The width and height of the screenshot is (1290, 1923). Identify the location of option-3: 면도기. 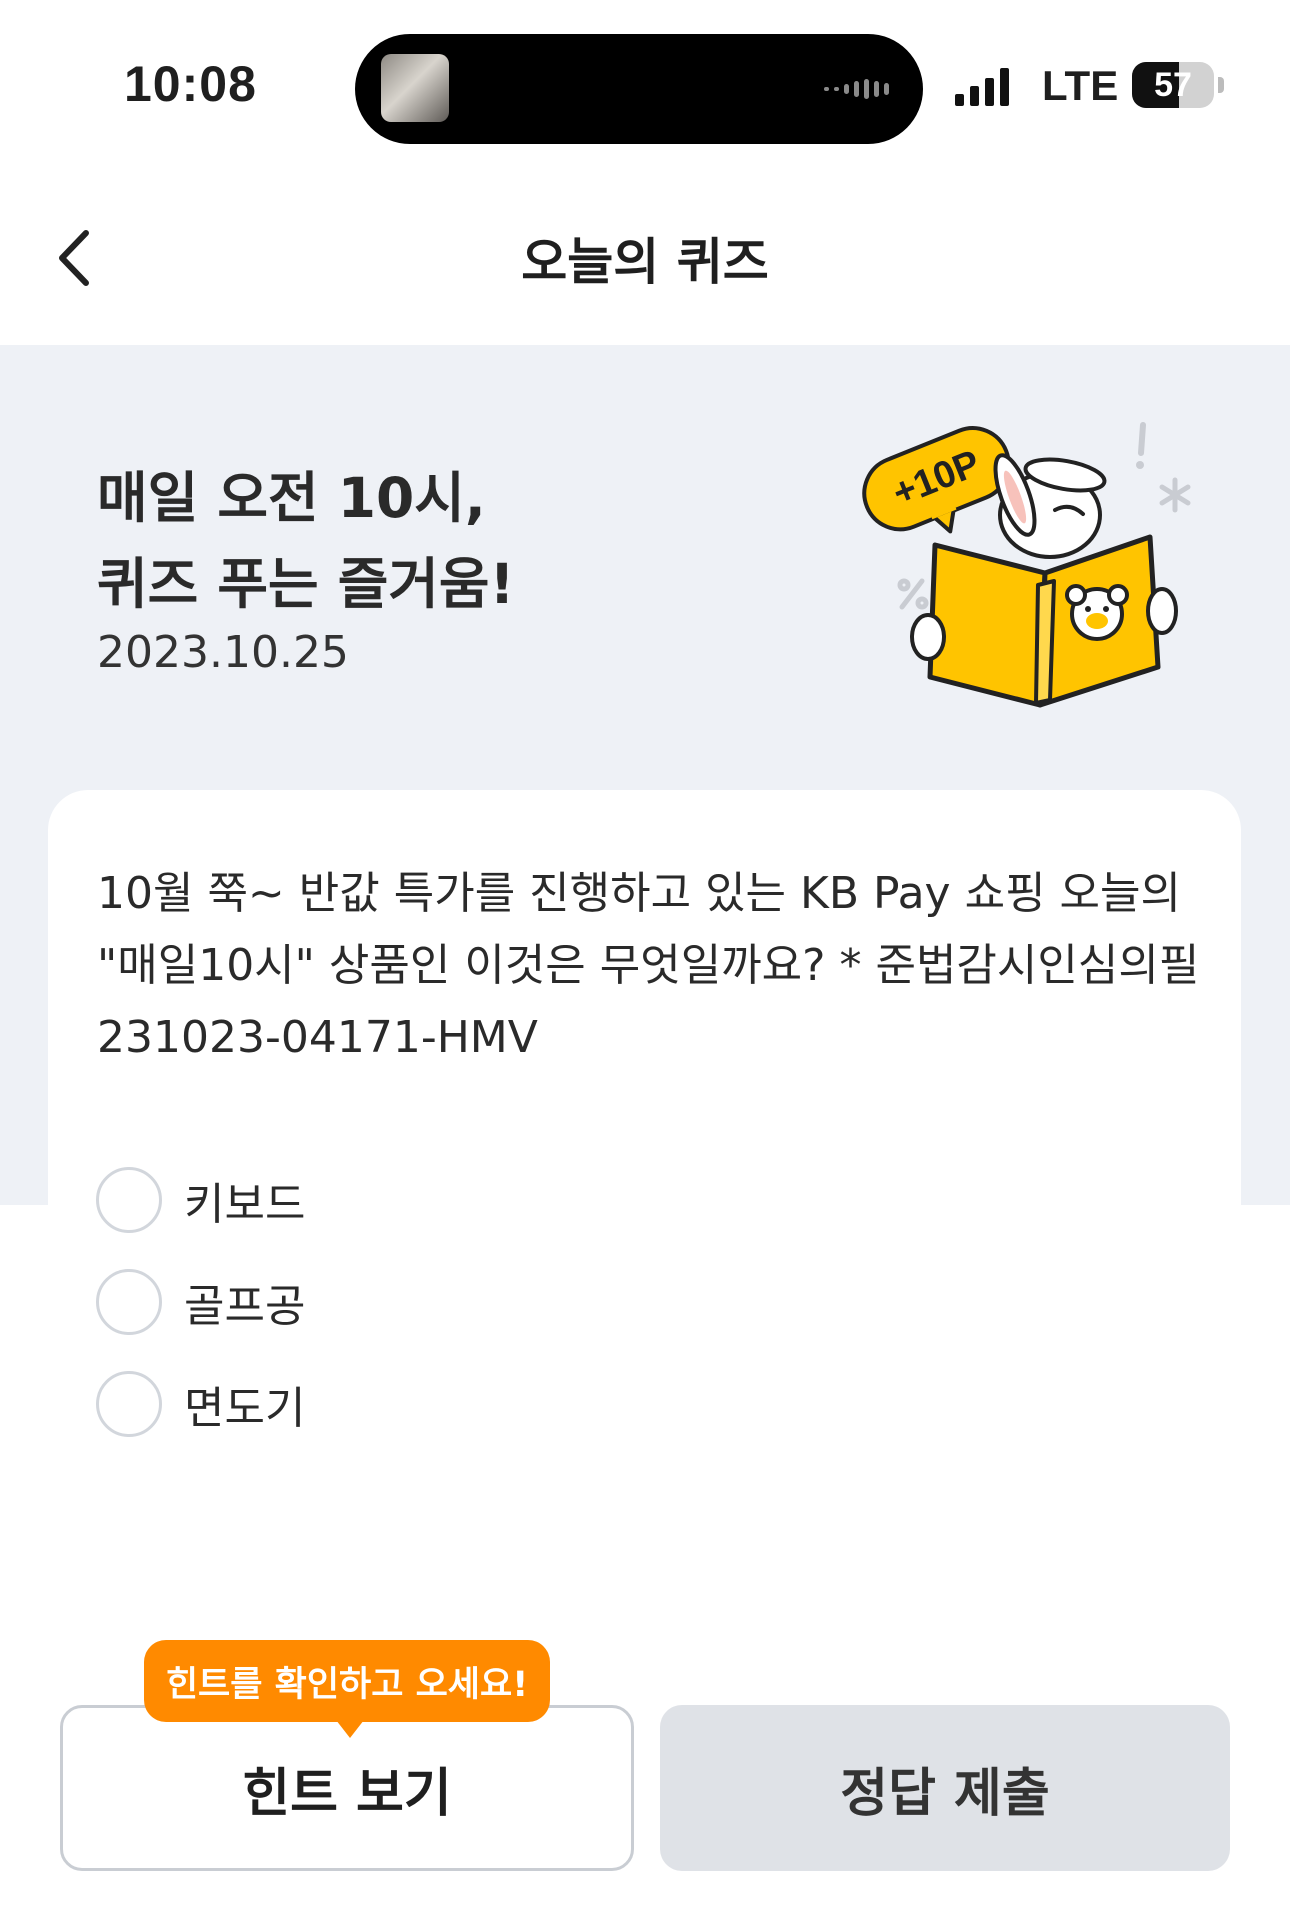
(200, 1404).